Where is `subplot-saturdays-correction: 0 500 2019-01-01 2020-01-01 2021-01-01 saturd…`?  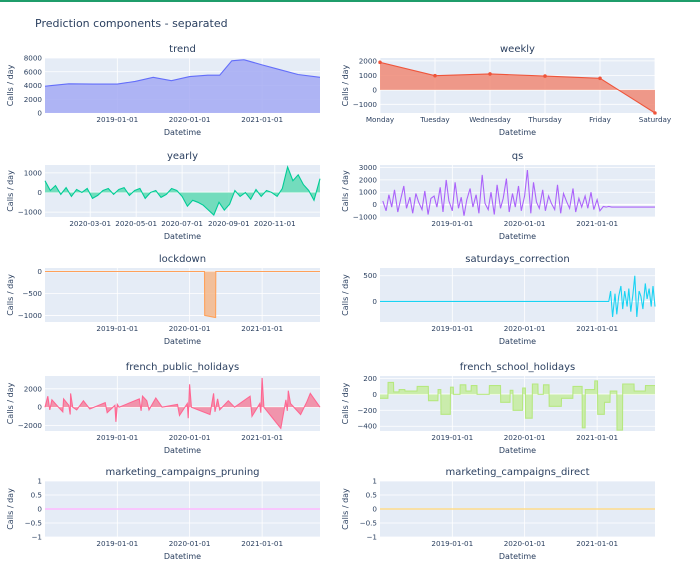 subplot-saturdays-correction: 0 500 2019-01-01 2020-01-01 2021-01-01 saturd… is located at coordinates (498, 300).